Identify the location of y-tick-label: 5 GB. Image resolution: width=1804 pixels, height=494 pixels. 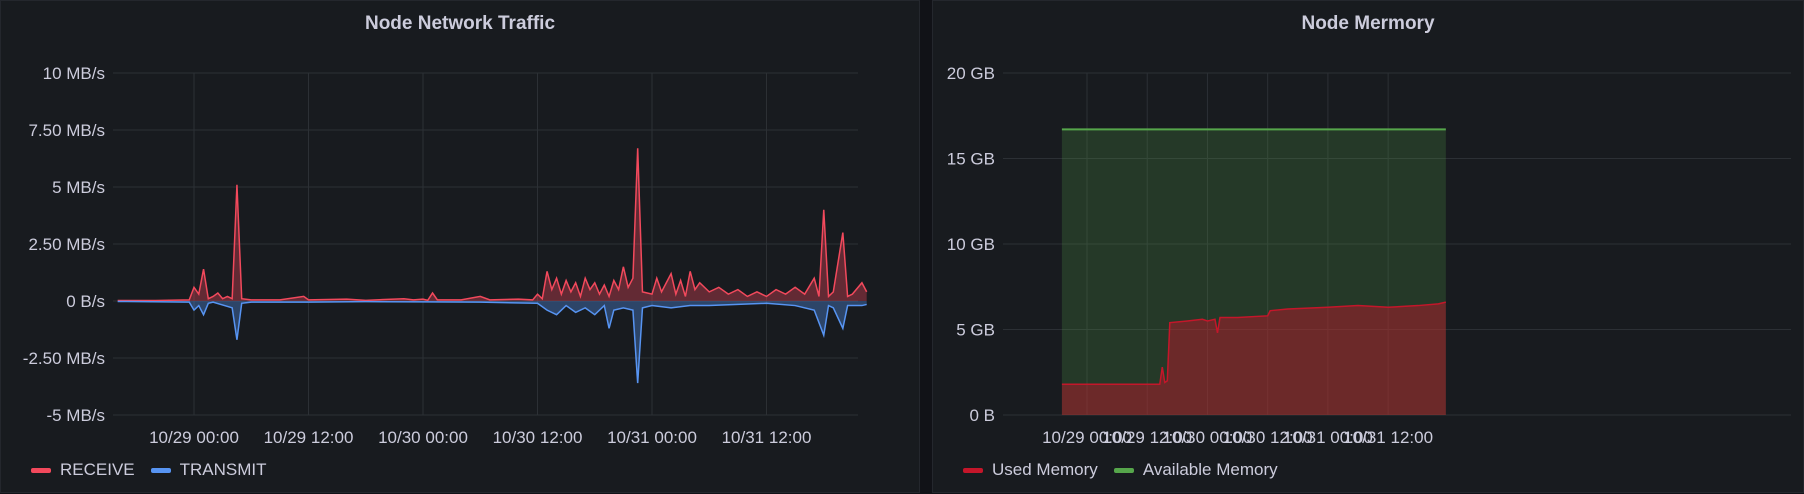
(975, 330).